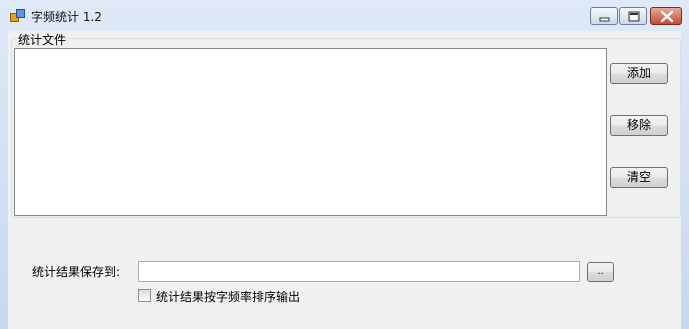 The height and width of the screenshot is (329, 689). What do you see at coordinates (17, 16) in the screenshot?
I see `app-icon` at bounding box center [17, 16].